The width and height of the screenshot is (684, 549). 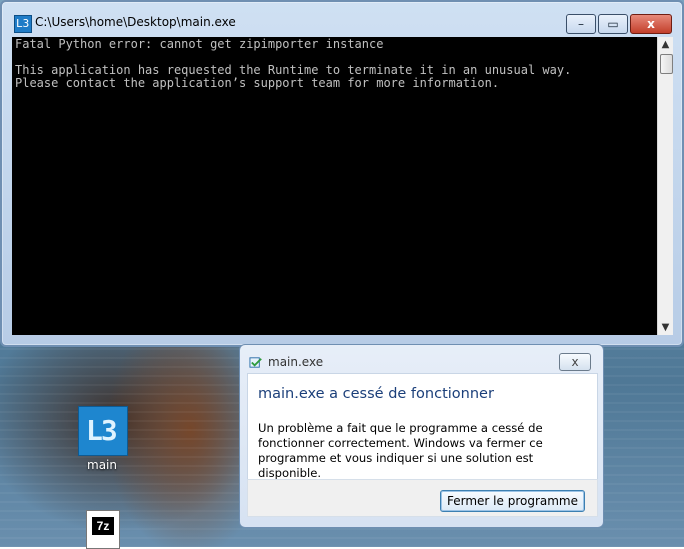 What do you see at coordinates (665, 186) in the screenshot?
I see `console-scrollbar: ▲ ▼` at bounding box center [665, 186].